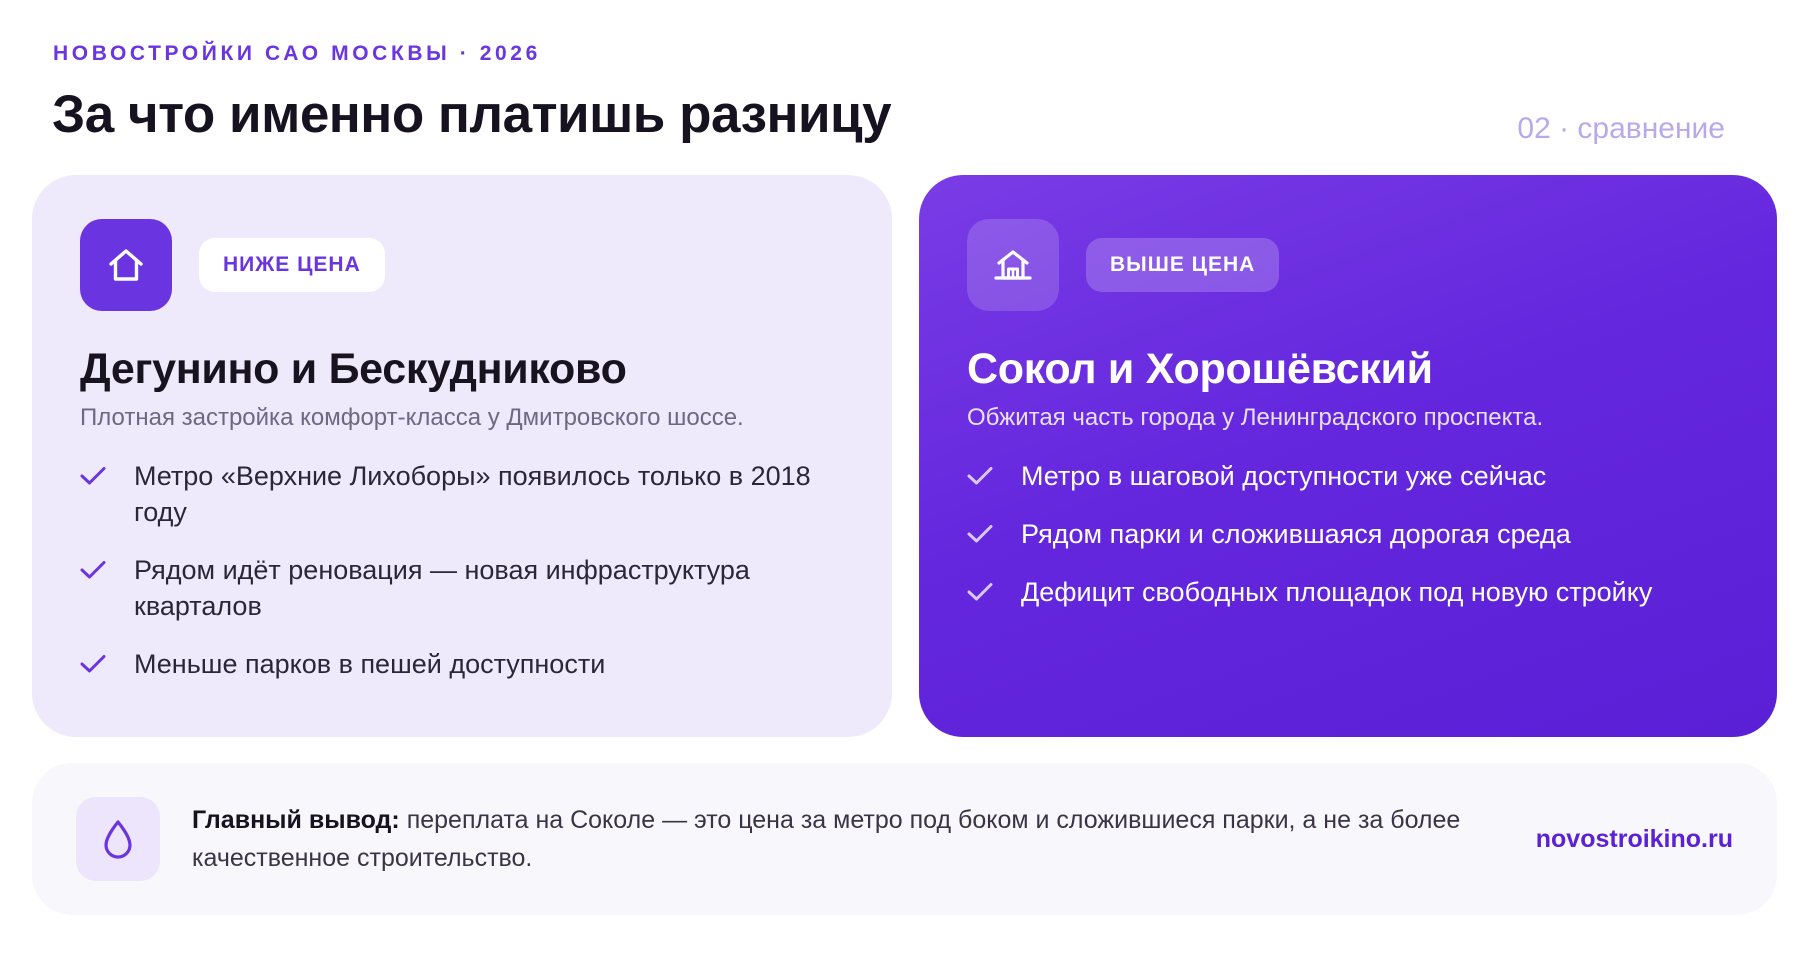  Describe the element at coordinates (1634, 839) in the screenshot. I see `site-link: novostroikino.ru` at that location.